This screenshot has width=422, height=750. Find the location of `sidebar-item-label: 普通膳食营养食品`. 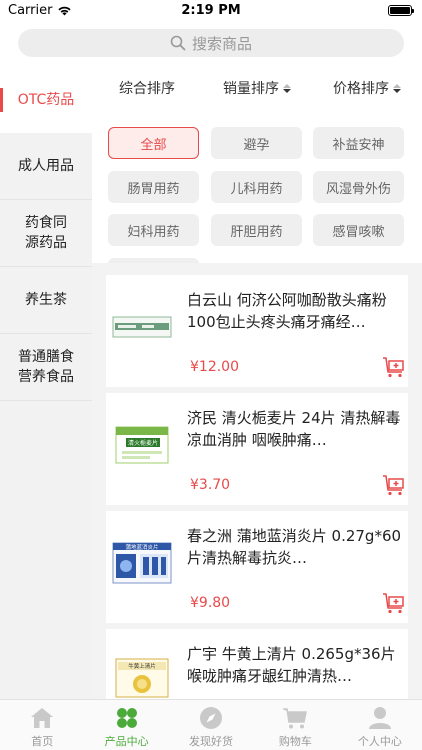

sidebar-item-label: 普通膳食营养食品 is located at coordinates (46, 367).